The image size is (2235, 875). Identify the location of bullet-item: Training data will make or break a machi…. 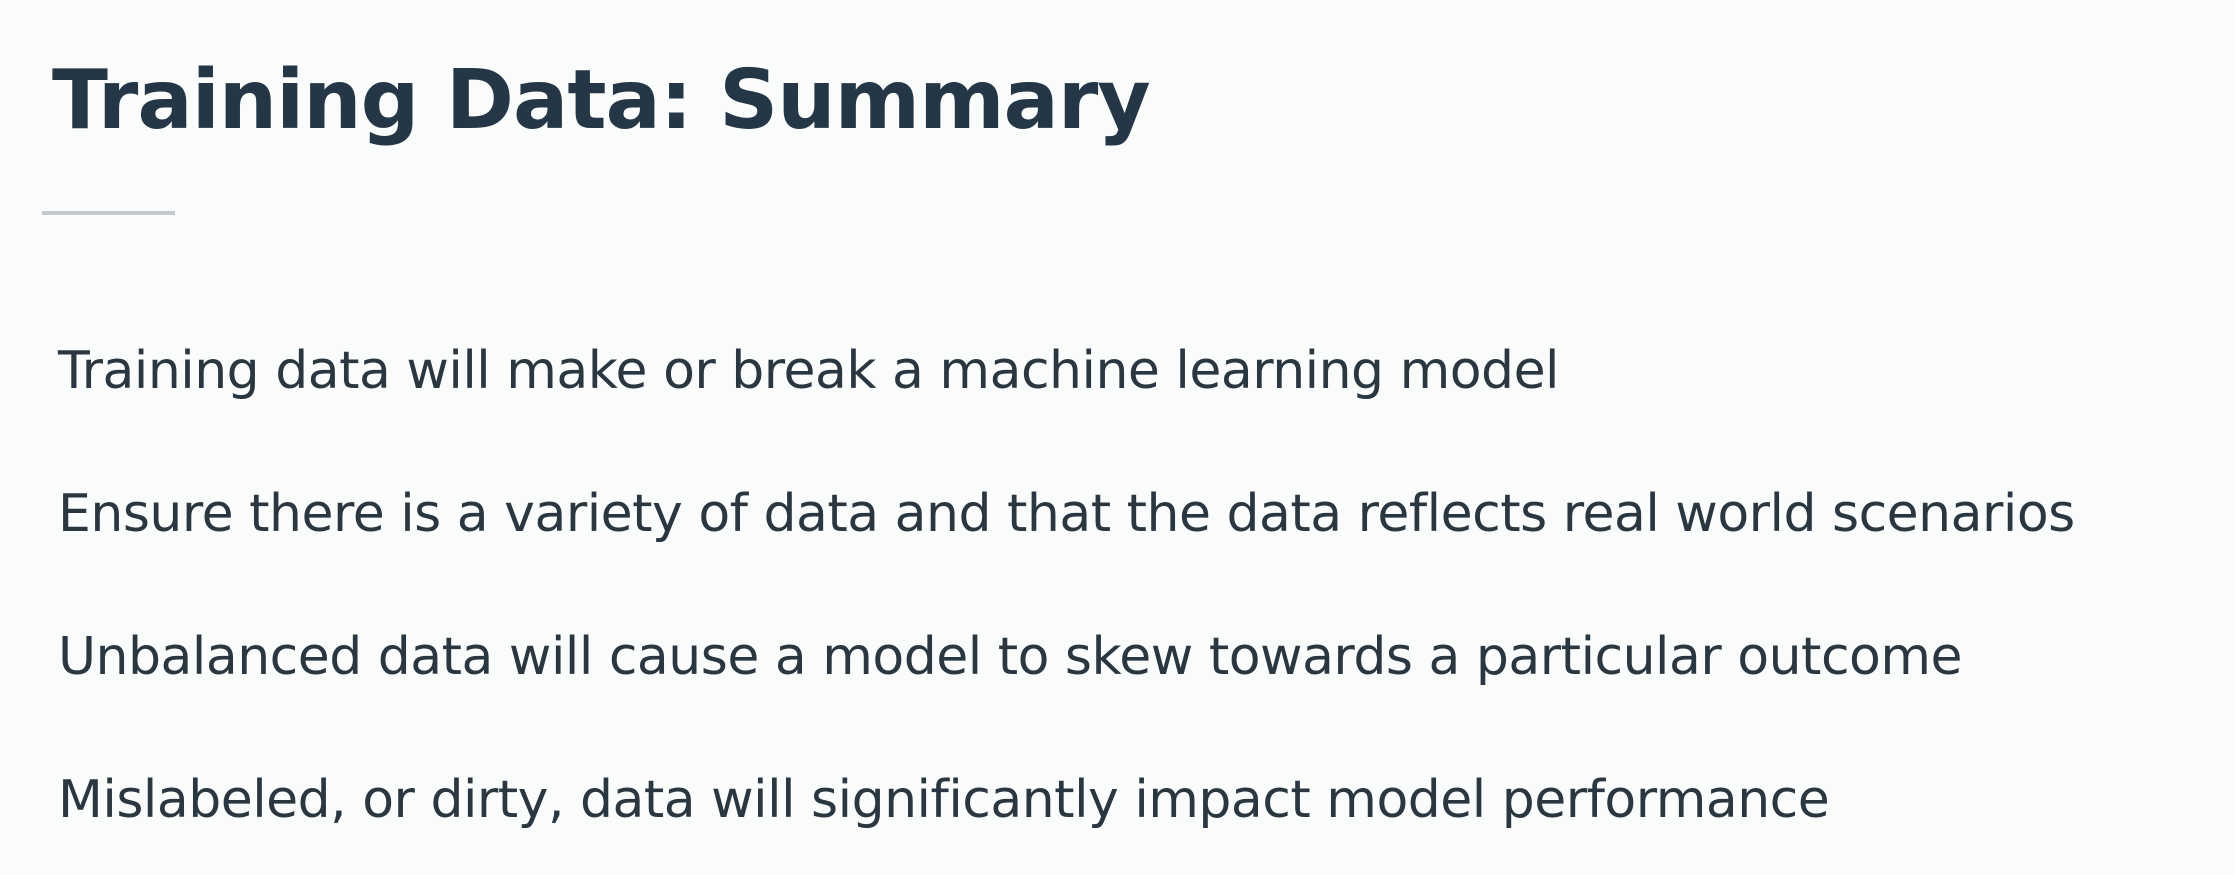
(809, 371).